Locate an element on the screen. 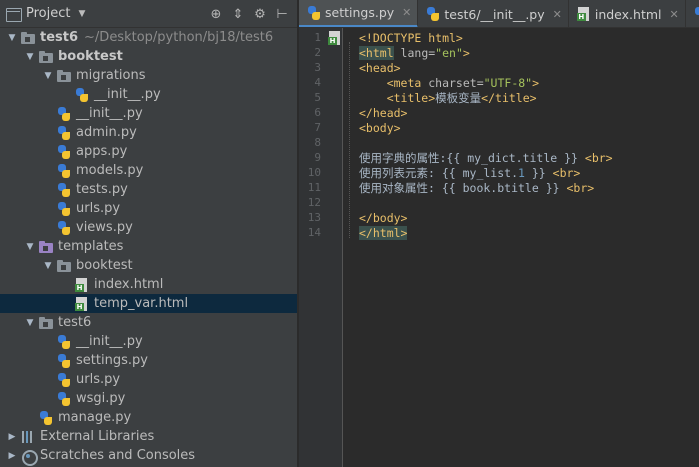 The height and width of the screenshot is (467, 699). tree-item-label: apps.py is located at coordinates (102, 151).